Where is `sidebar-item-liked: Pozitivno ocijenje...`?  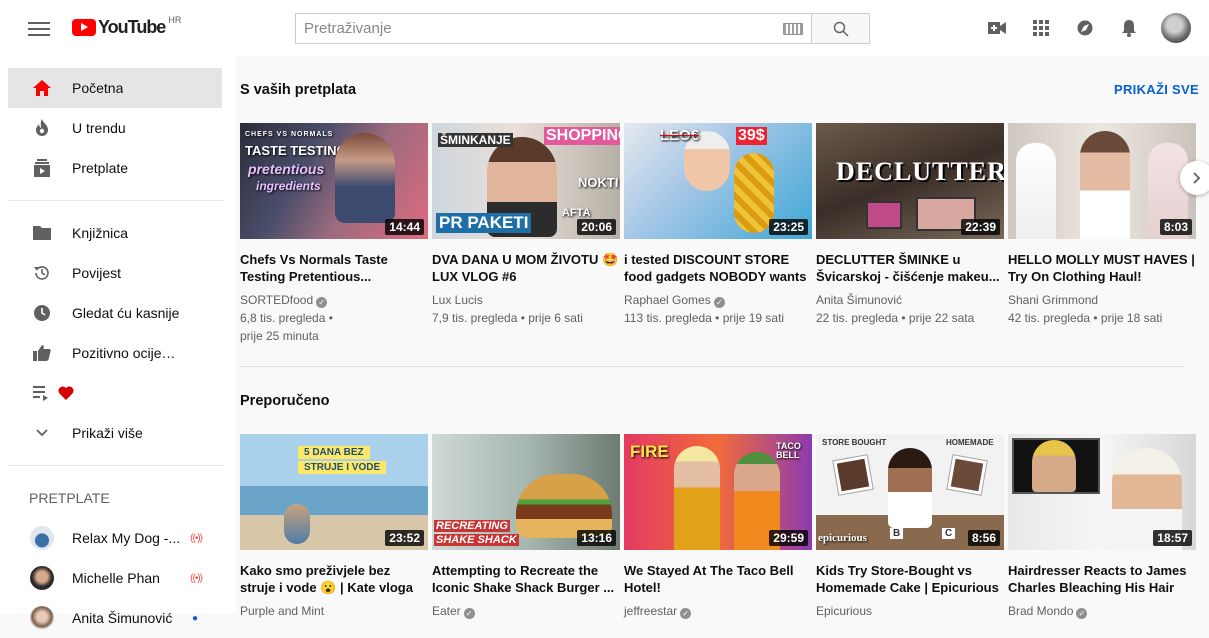 sidebar-item-liked: Pozitivno ocijenje... is located at coordinates (118, 353).